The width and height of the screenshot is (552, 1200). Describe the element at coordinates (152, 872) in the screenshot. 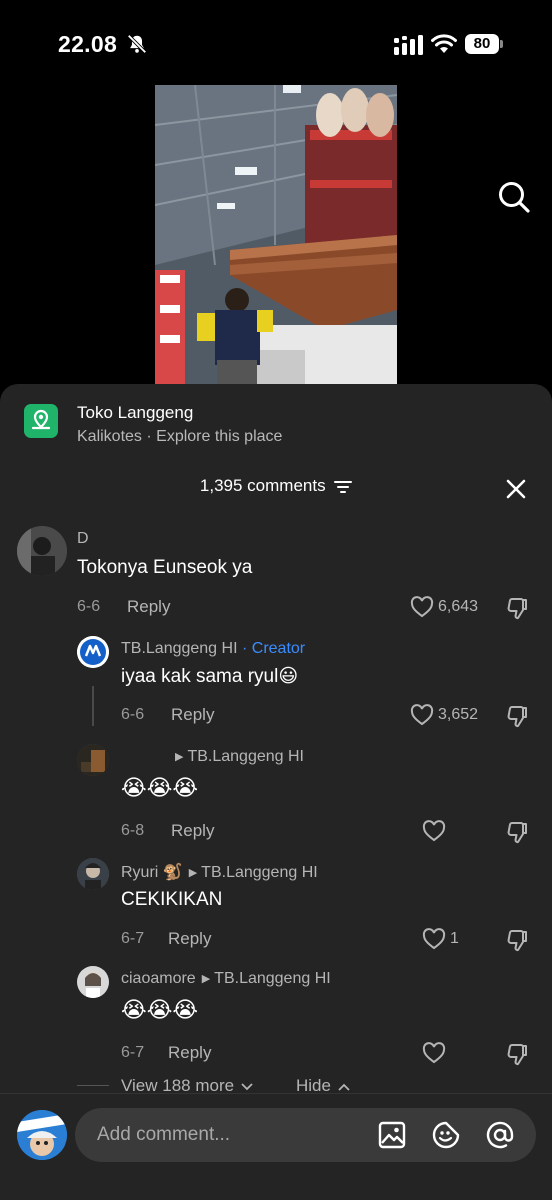

I see `author-name: Ryuri 🐒` at that location.